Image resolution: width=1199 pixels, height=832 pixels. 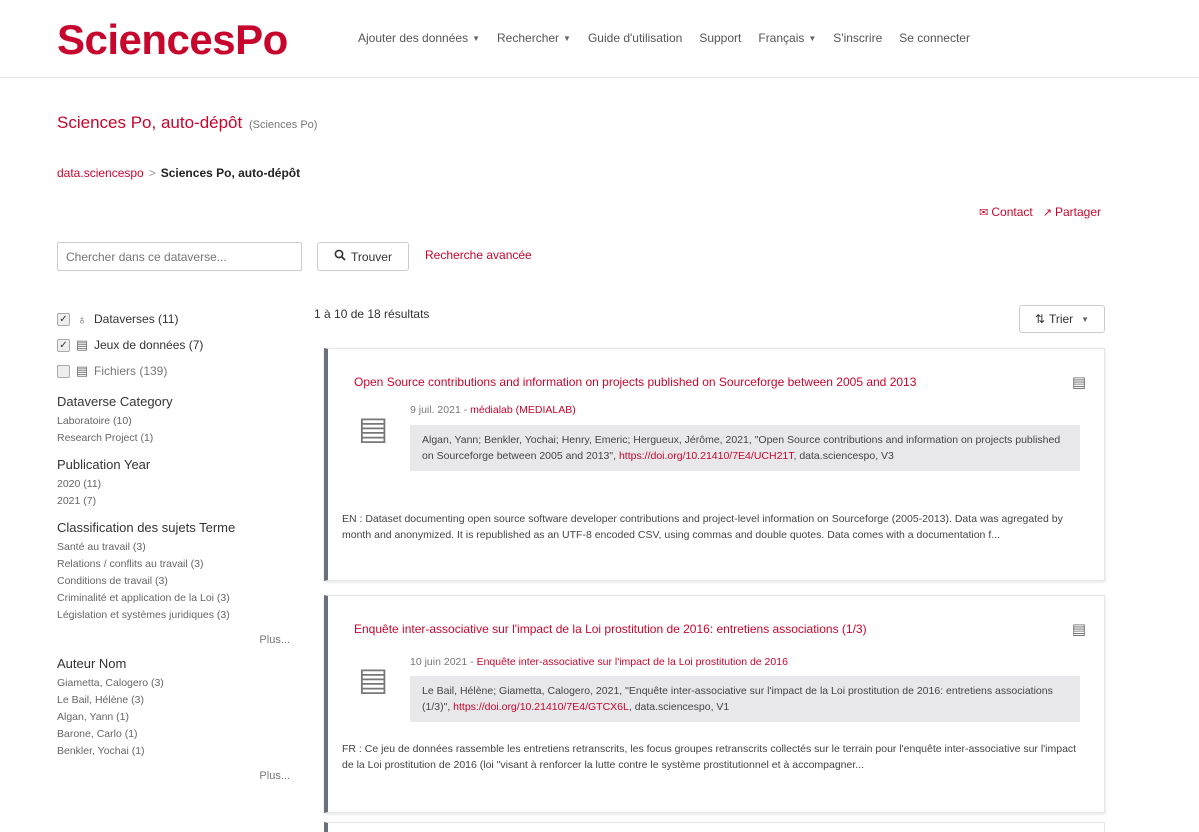 What do you see at coordinates (984, 213) in the screenshot?
I see `envelope-icon: ✉` at bounding box center [984, 213].